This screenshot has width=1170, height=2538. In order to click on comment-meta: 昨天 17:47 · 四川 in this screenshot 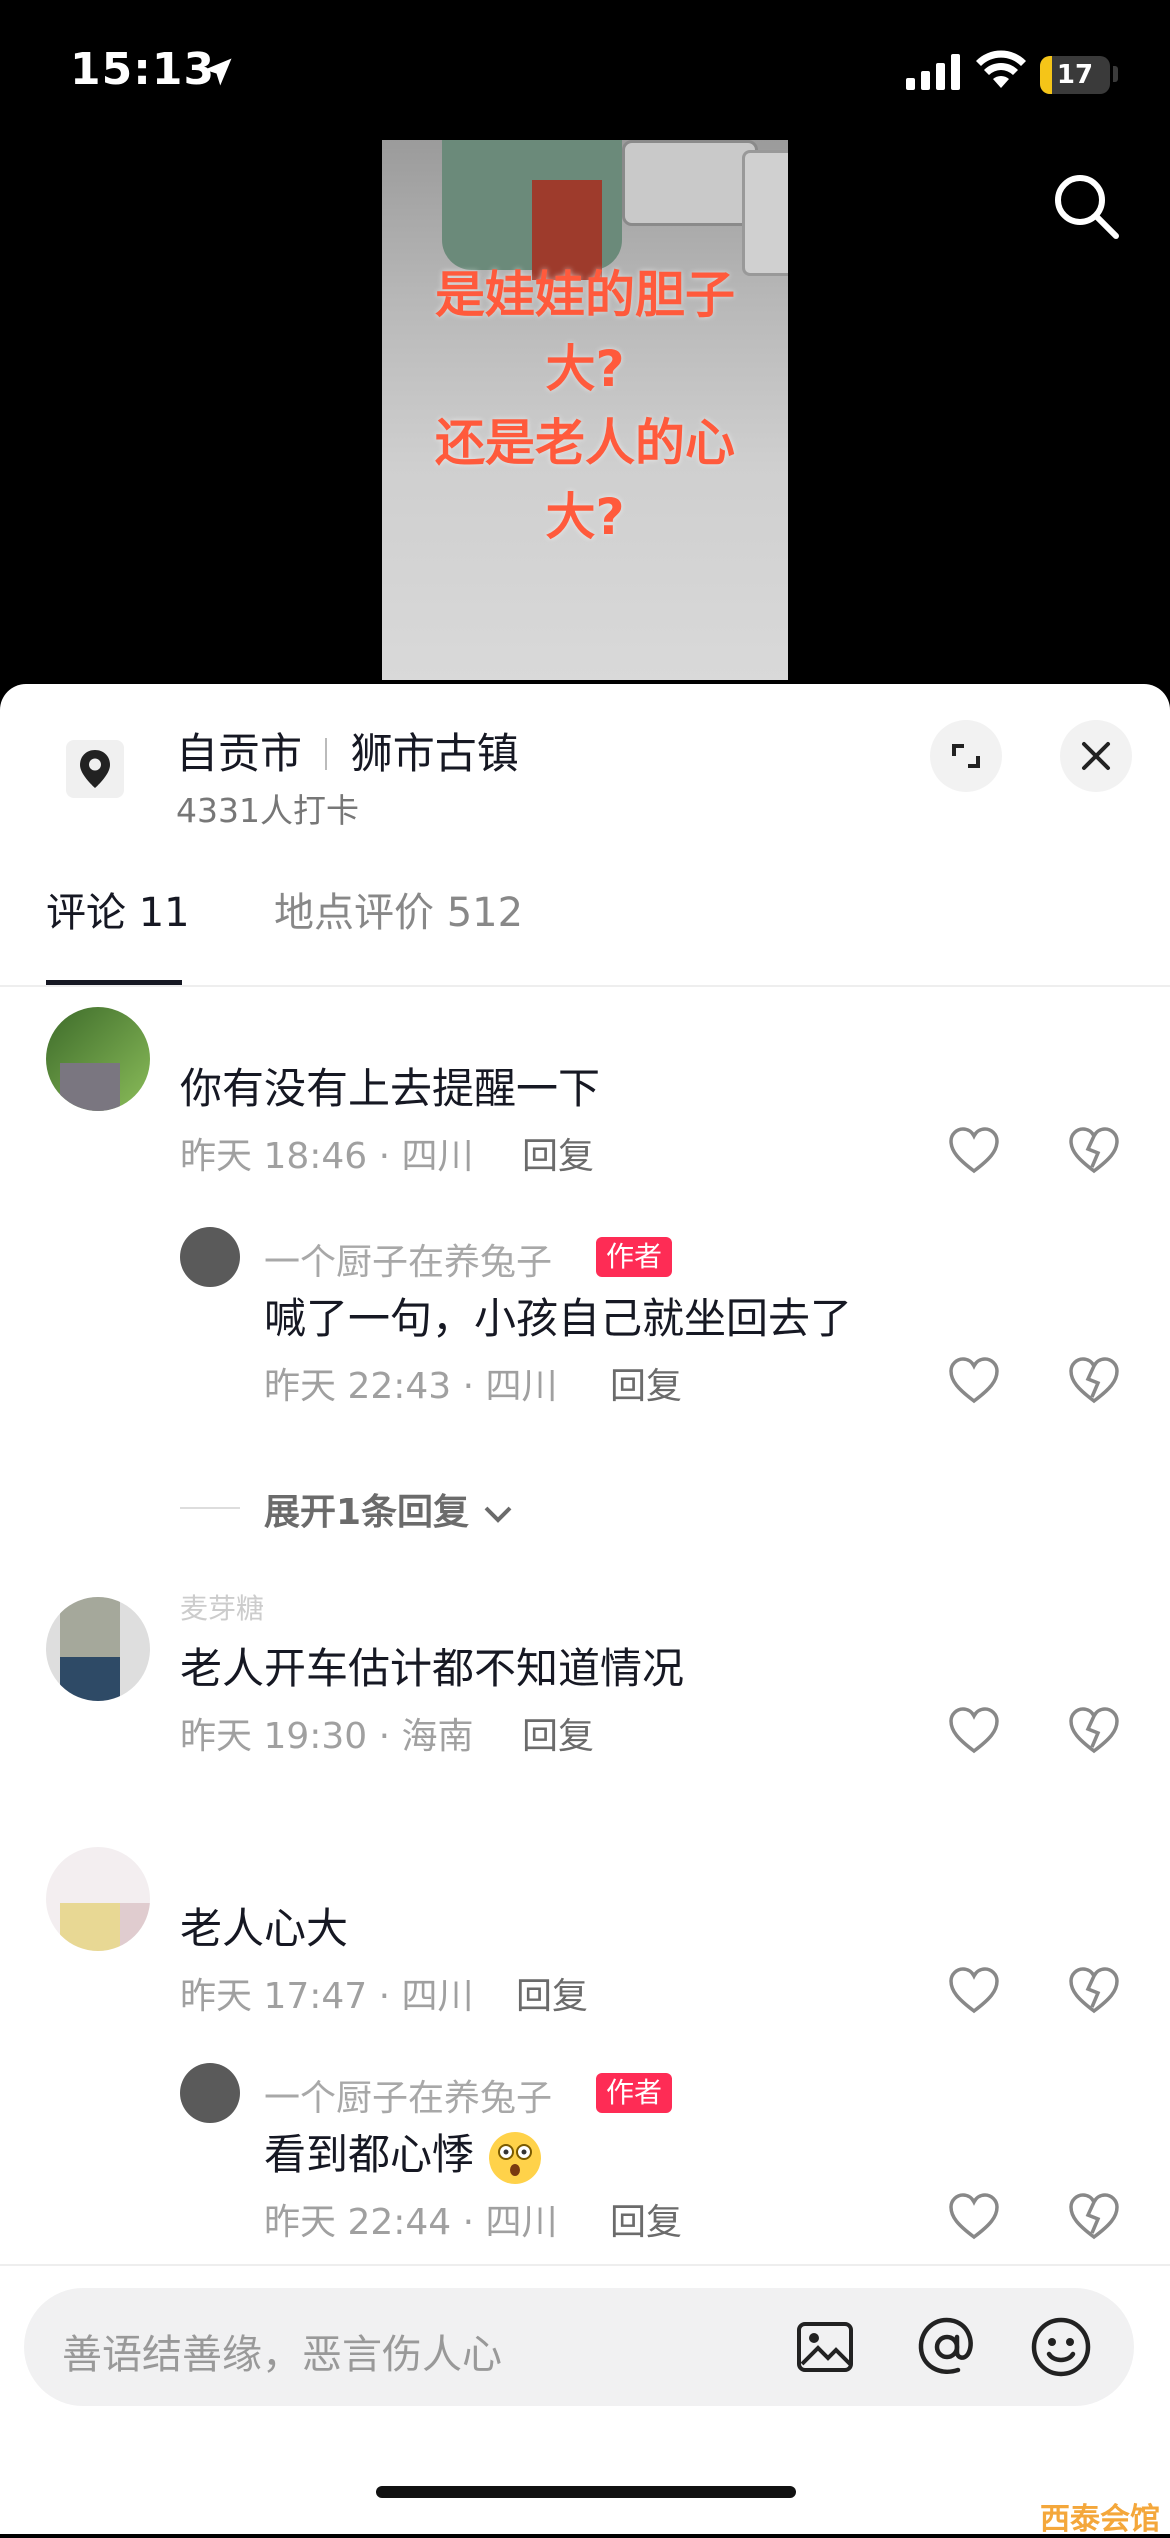, I will do `click(327, 1996)`.